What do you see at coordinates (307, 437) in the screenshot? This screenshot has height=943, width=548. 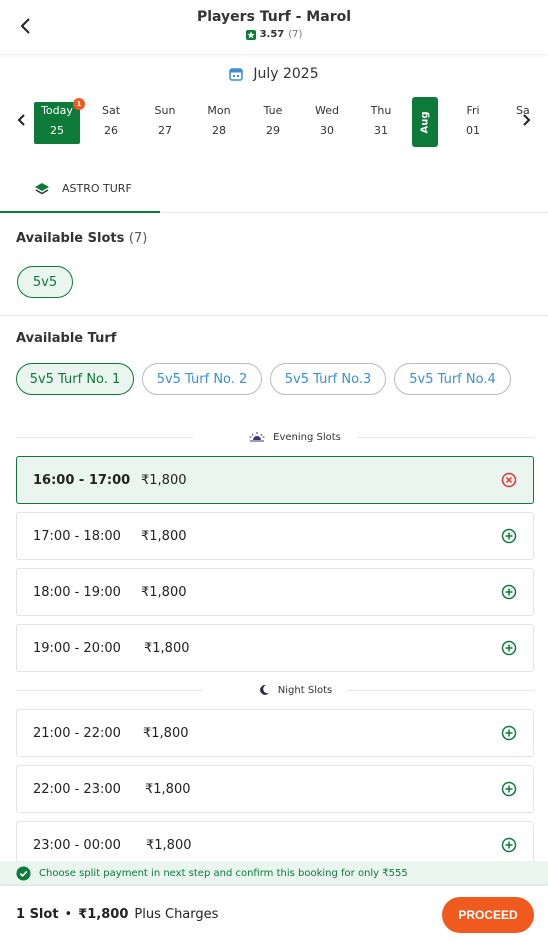 I see `evening-slots-text: Evening Slots` at bounding box center [307, 437].